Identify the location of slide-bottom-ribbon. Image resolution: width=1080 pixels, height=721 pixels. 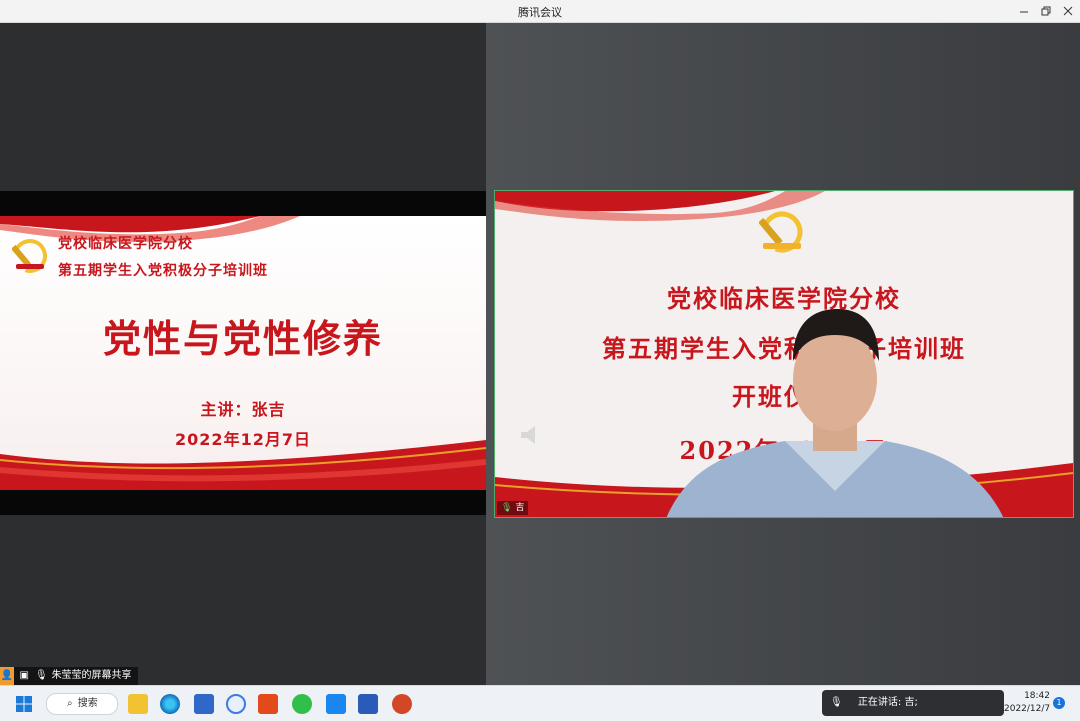
(243, 465).